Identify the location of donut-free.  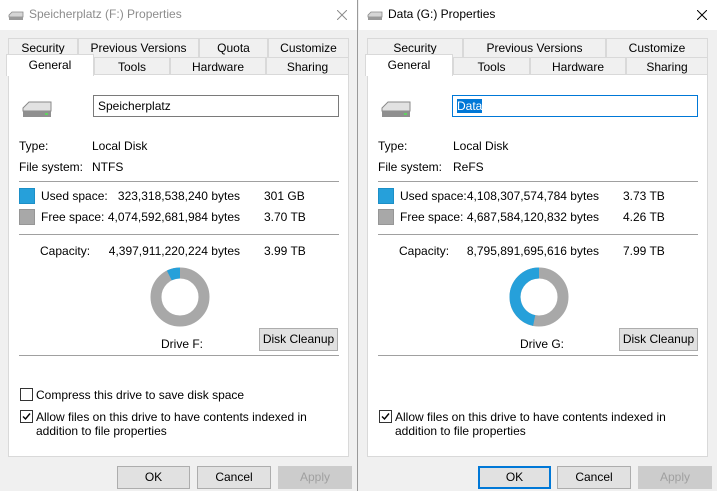
(180, 297).